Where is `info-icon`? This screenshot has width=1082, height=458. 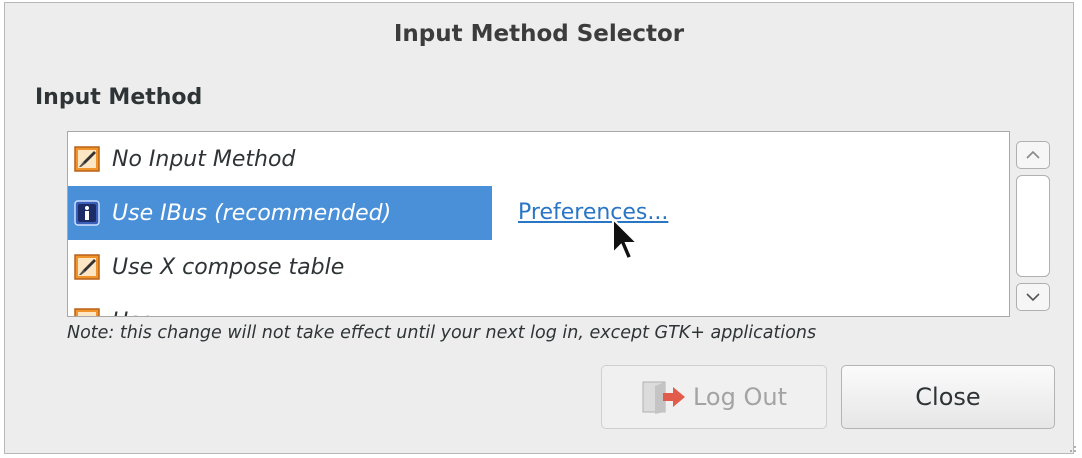 info-icon is located at coordinates (87, 213).